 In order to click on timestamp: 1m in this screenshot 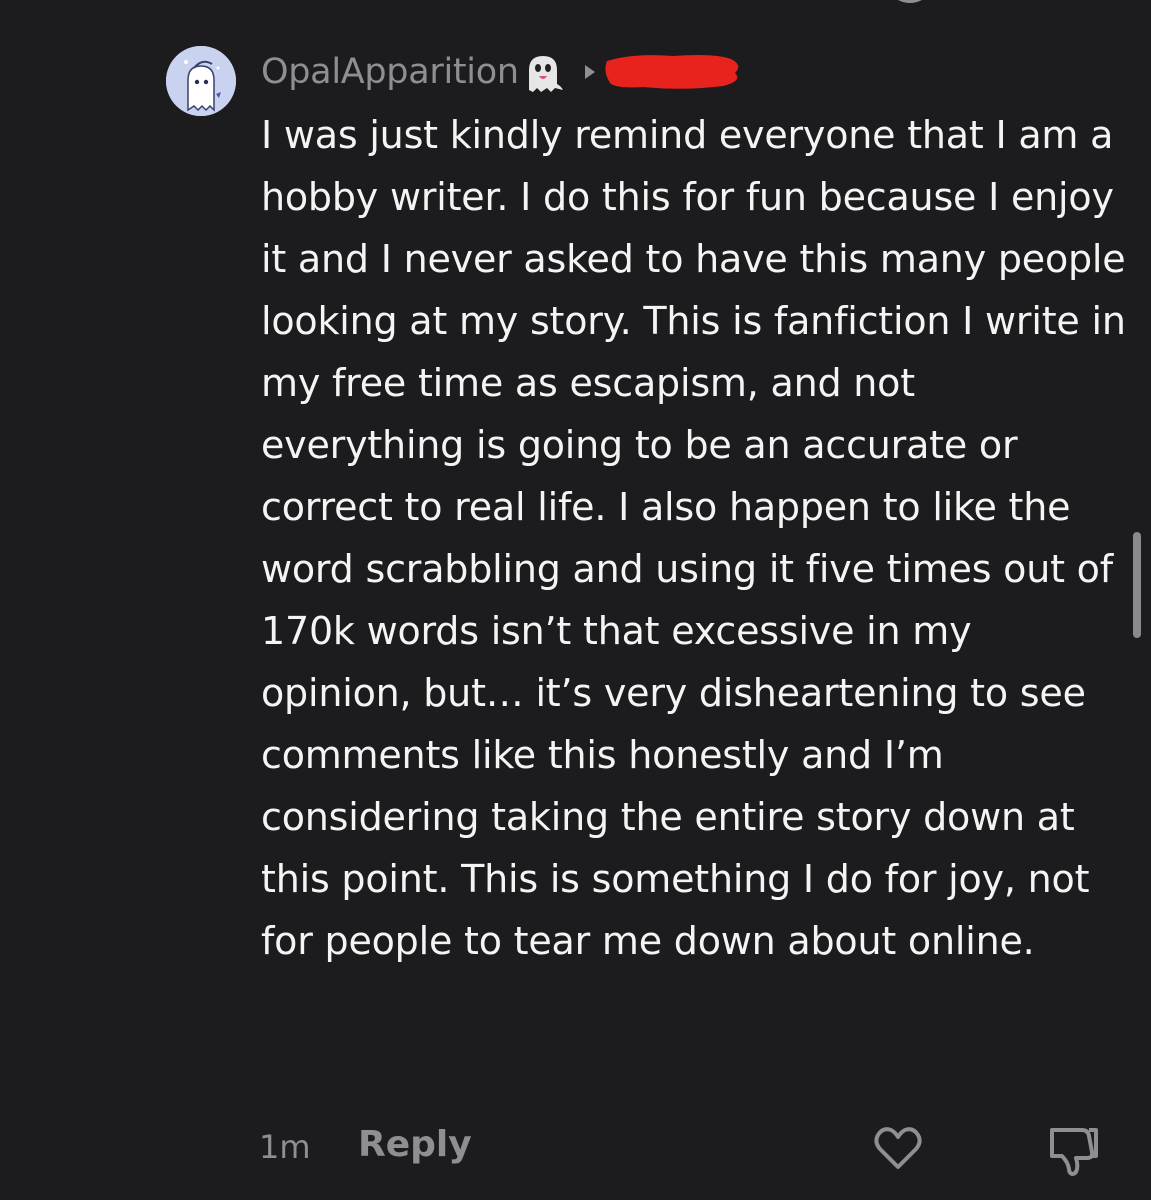, I will do `click(285, 1147)`.